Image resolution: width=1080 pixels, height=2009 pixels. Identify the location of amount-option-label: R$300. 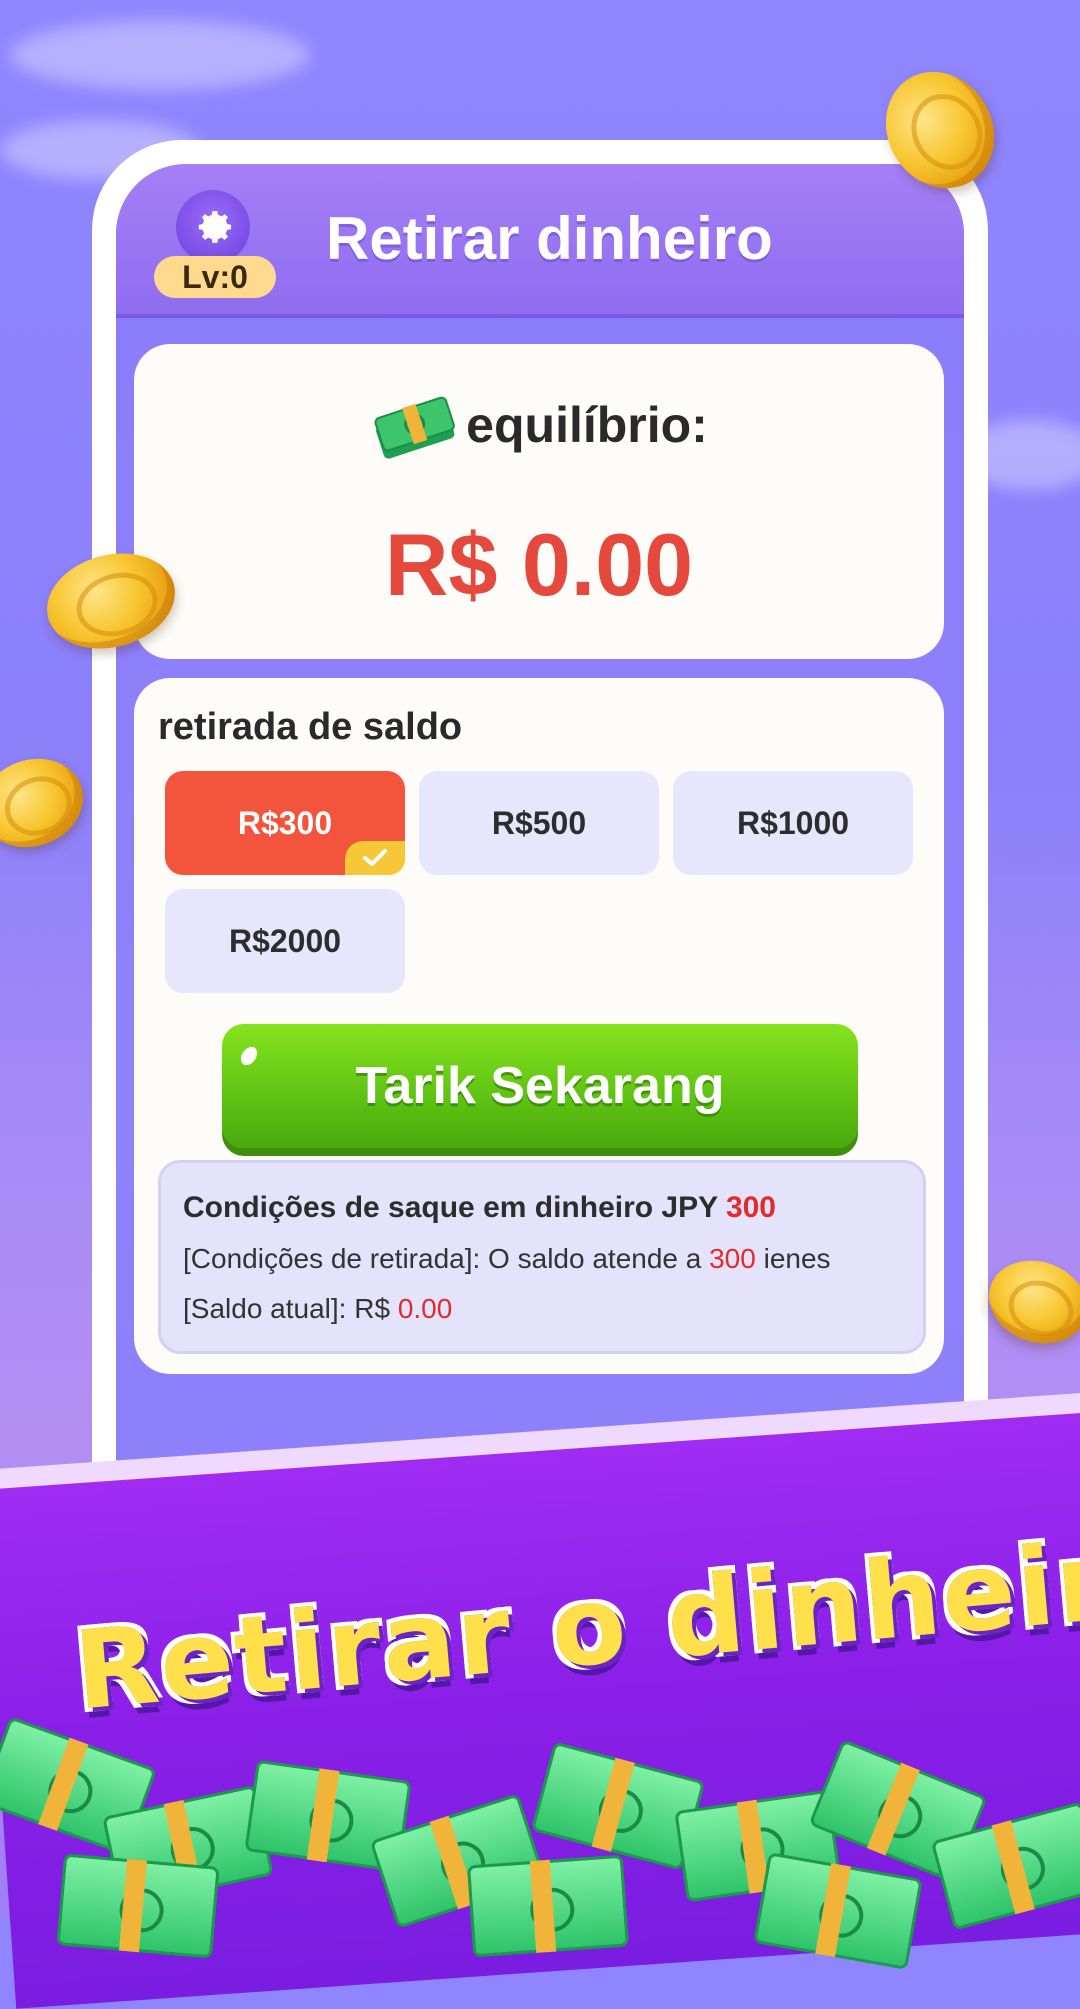
(285, 822).